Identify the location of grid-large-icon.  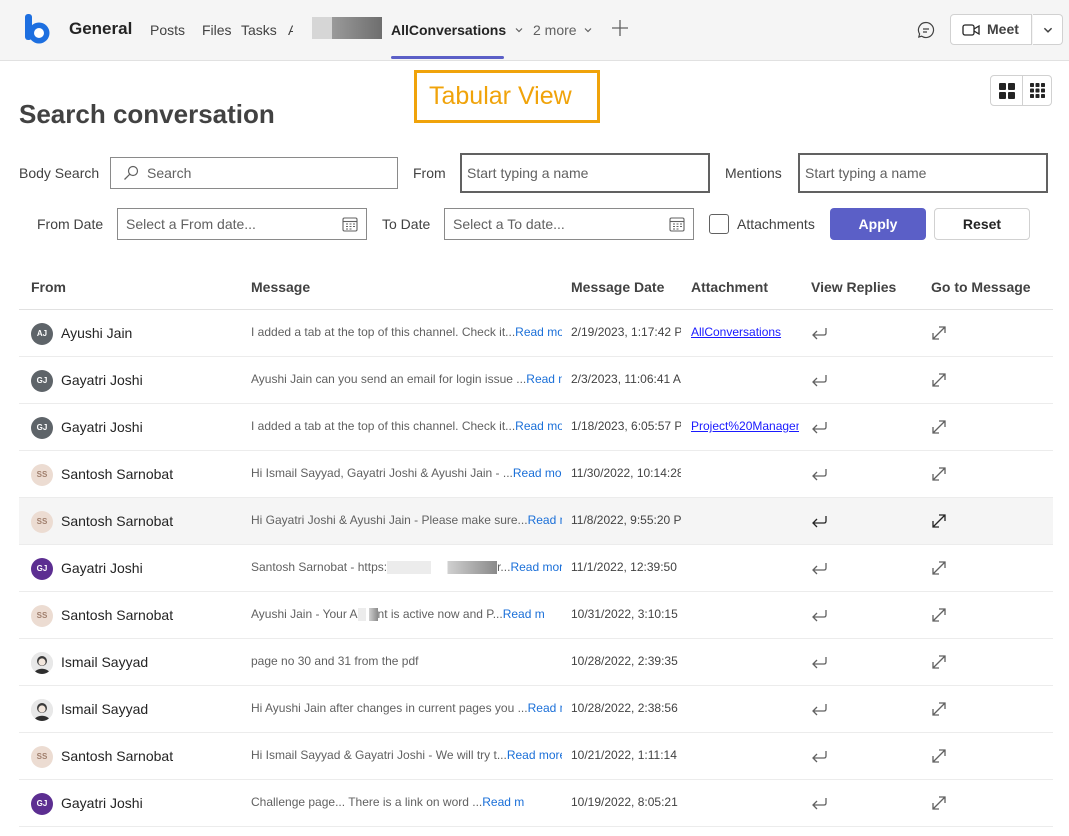
(1007, 91).